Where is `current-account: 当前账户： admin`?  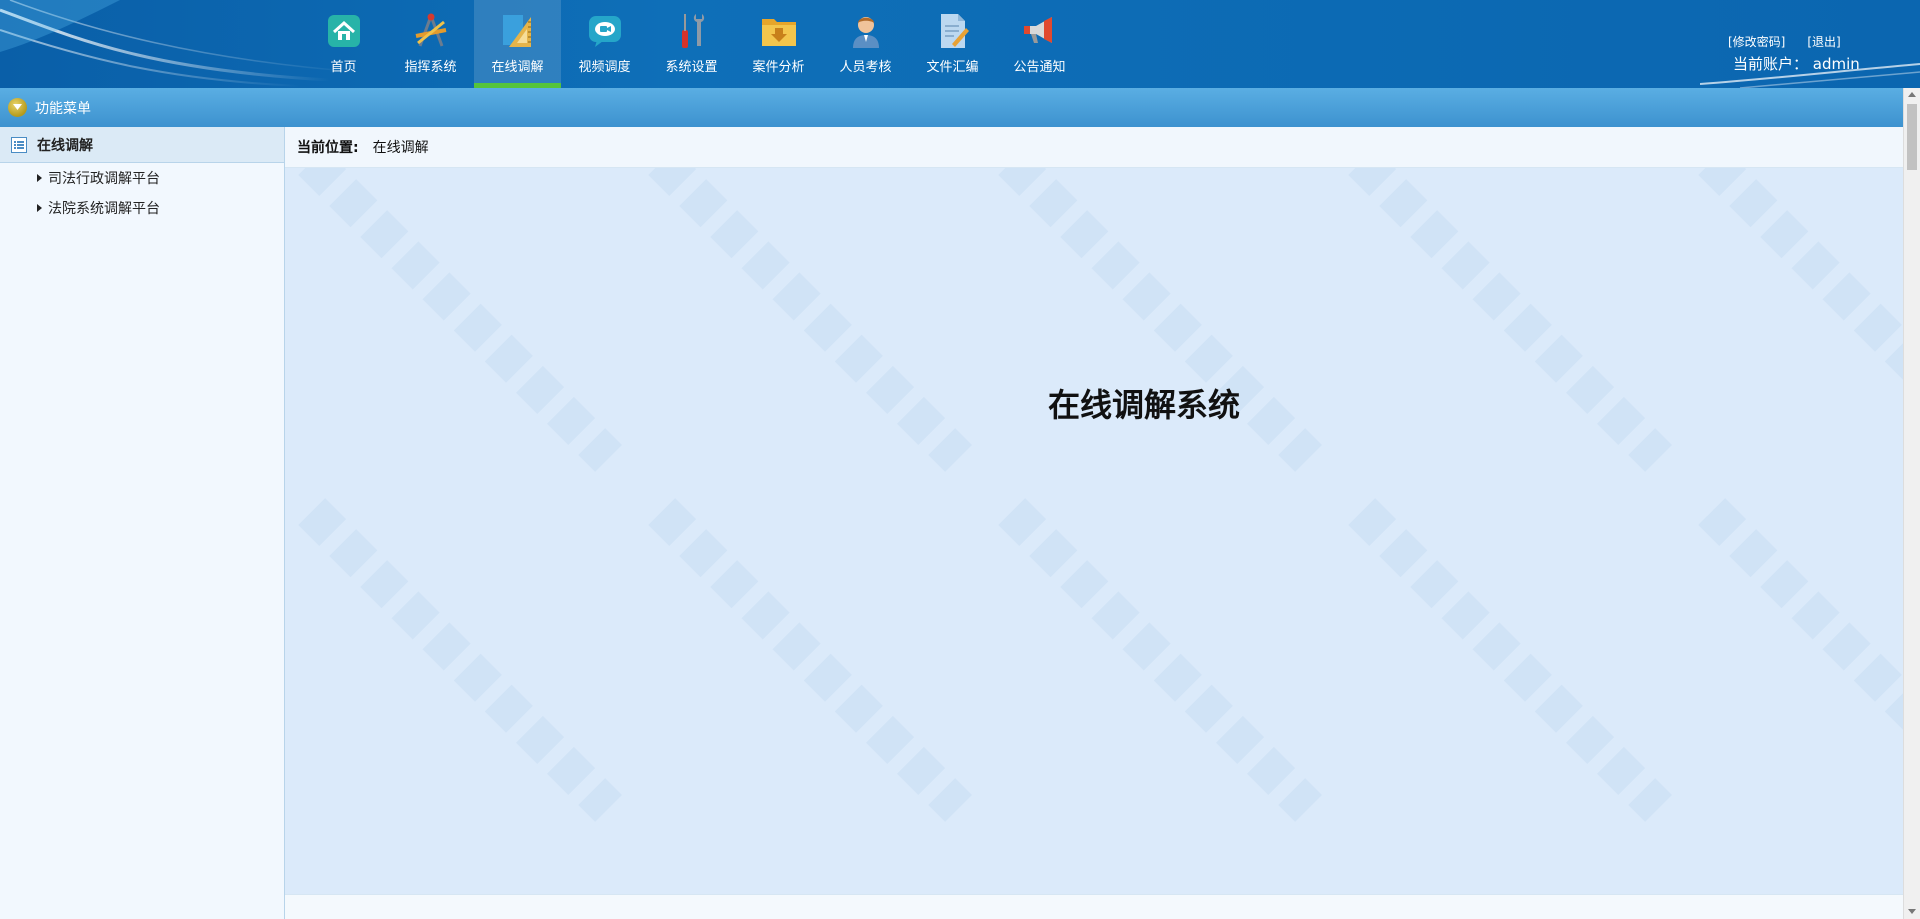
current-account: 当前账户： admin is located at coordinates (1796, 64).